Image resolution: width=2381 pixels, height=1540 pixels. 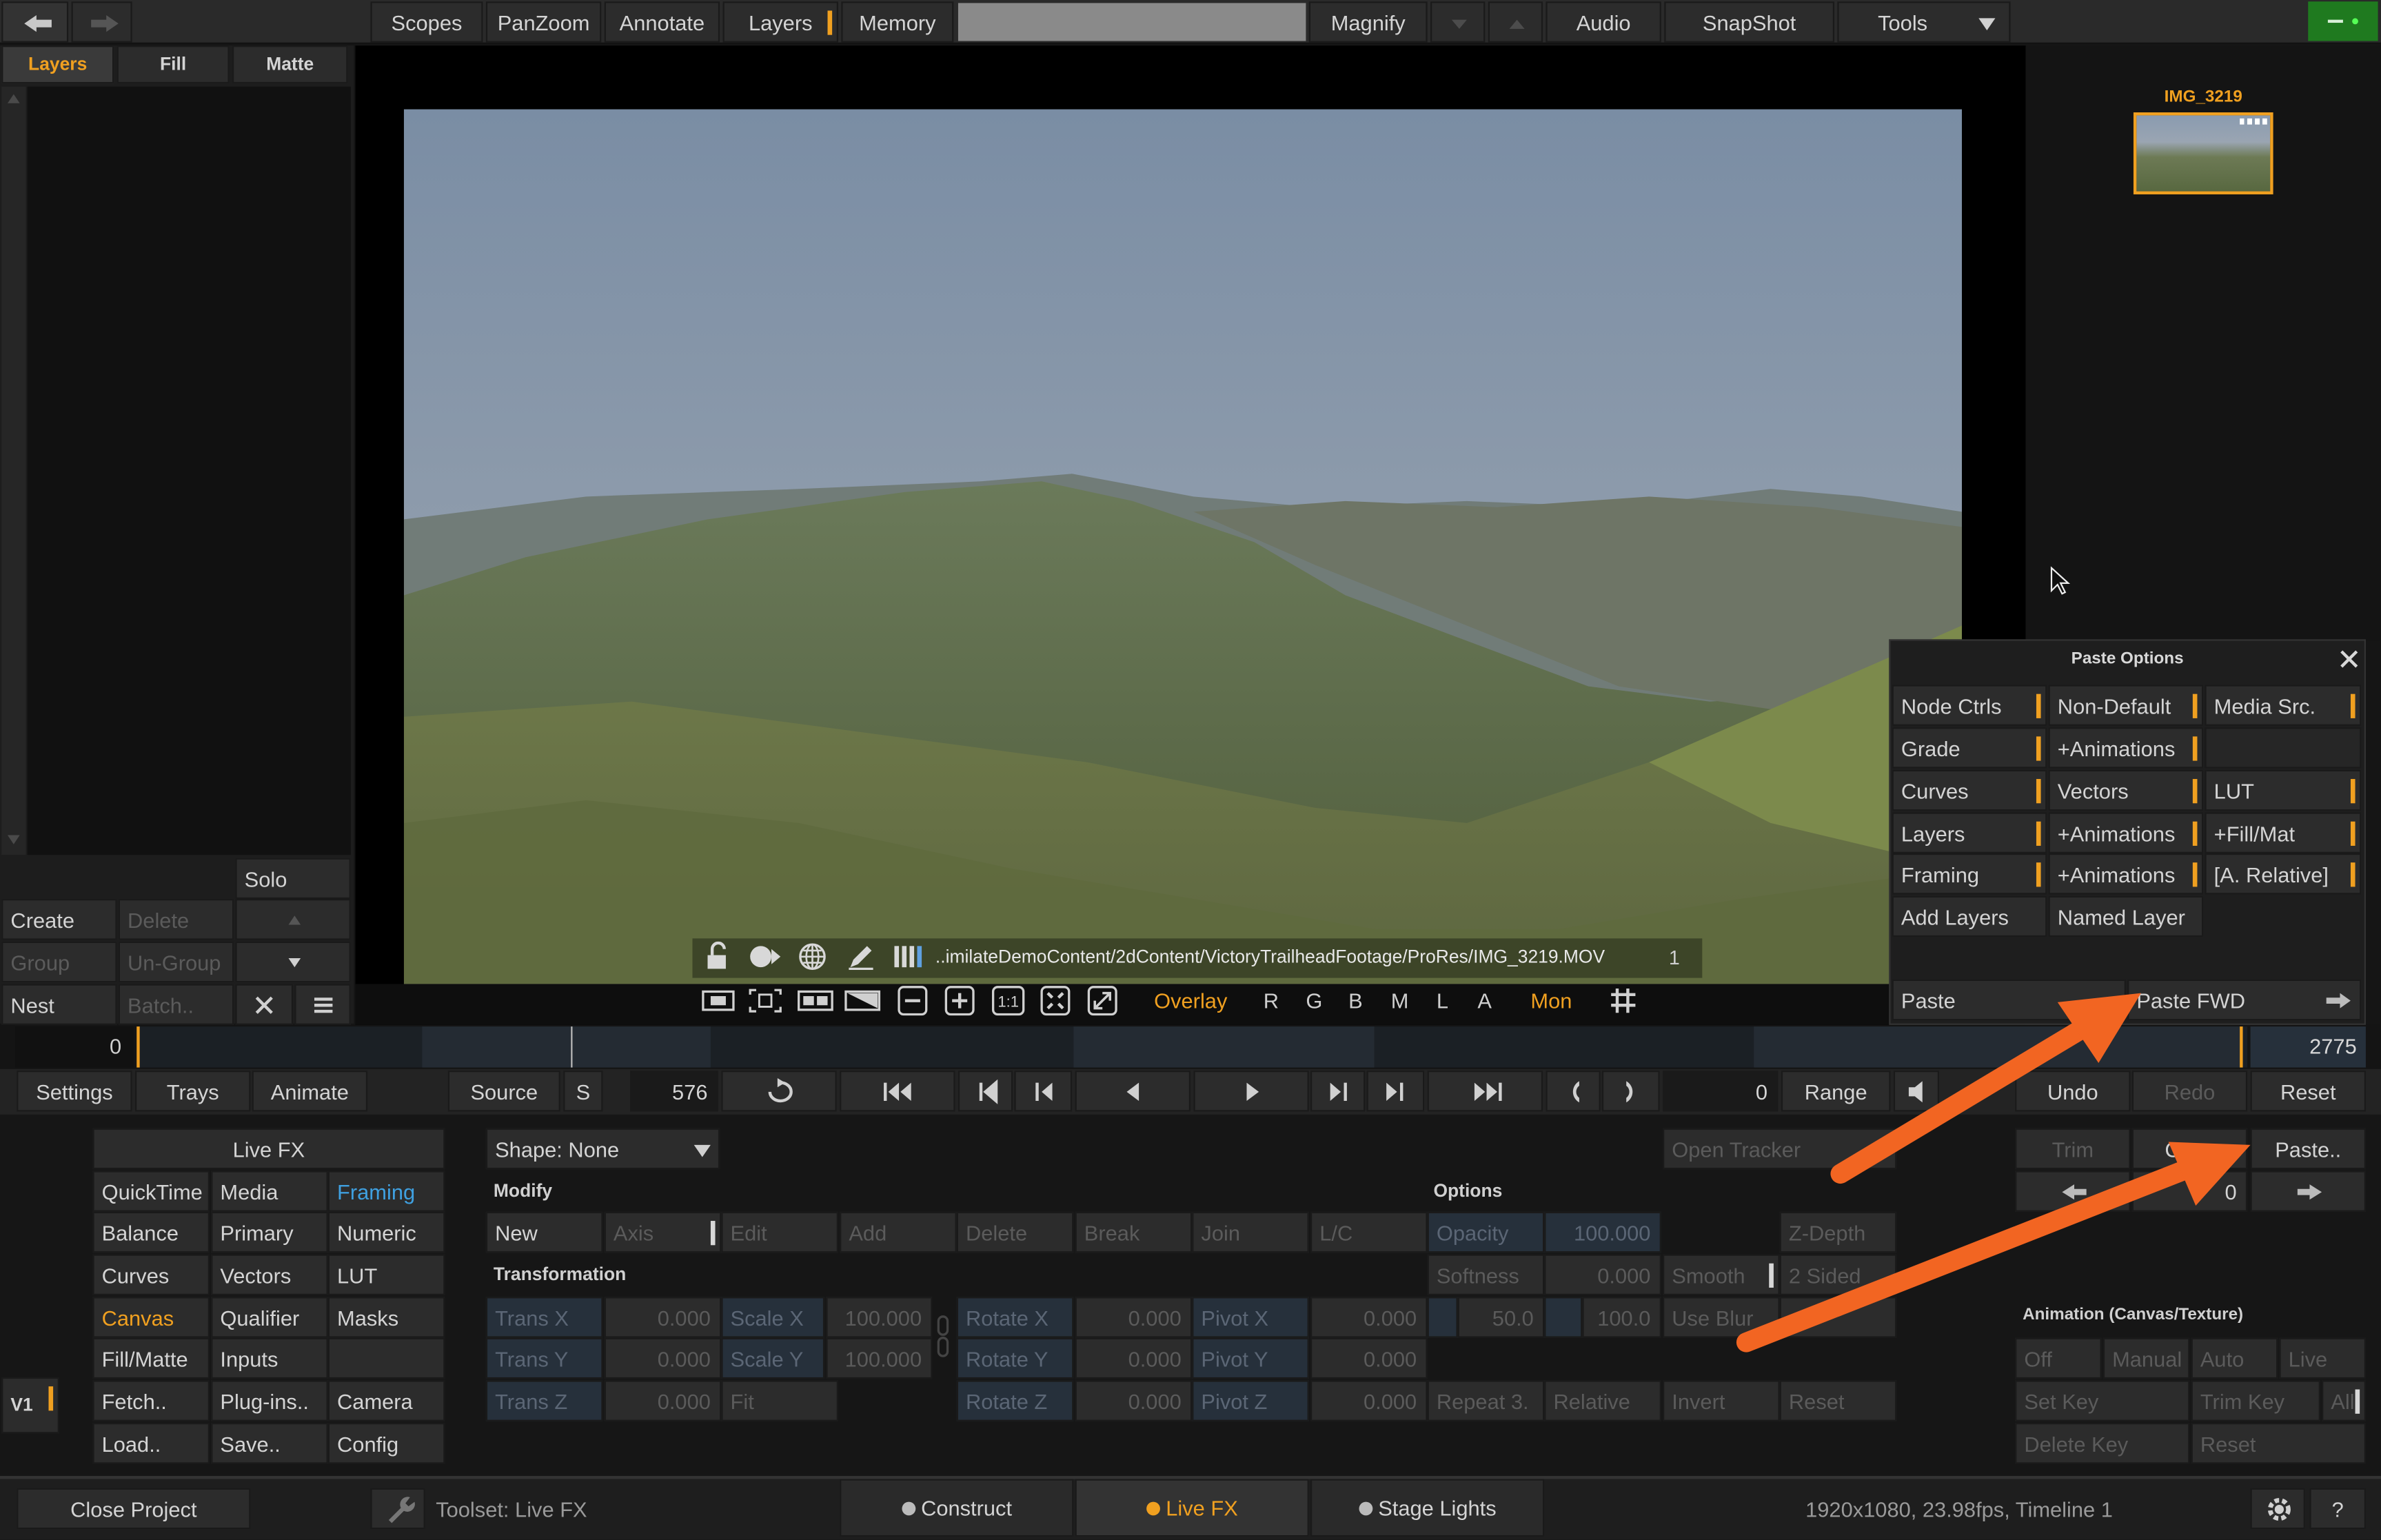 I want to click on annotation-arrows, so click(x=1994, y=1173).